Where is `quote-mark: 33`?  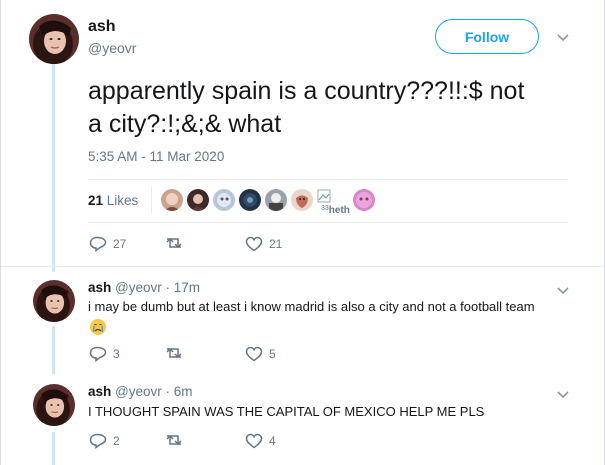 quote-mark: 33 is located at coordinates (325, 208).